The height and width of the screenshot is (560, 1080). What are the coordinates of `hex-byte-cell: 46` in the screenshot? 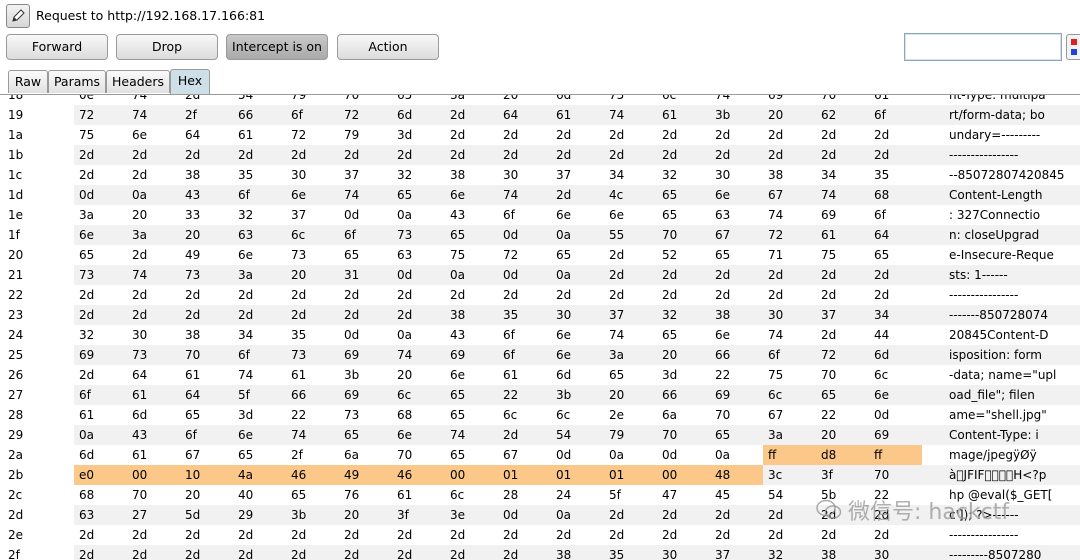 It's located at (418, 475).